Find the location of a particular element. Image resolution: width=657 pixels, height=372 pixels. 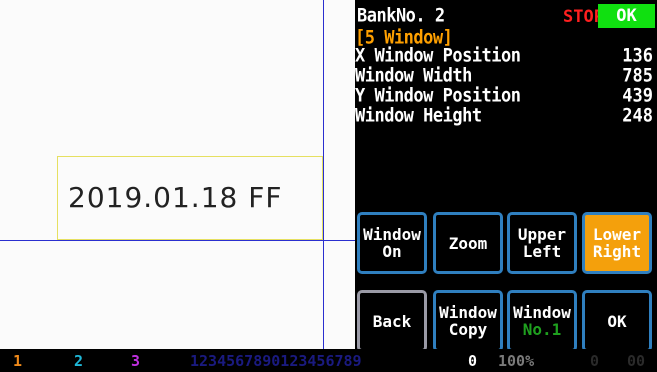

status-count: 0 is located at coordinates (473, 361).